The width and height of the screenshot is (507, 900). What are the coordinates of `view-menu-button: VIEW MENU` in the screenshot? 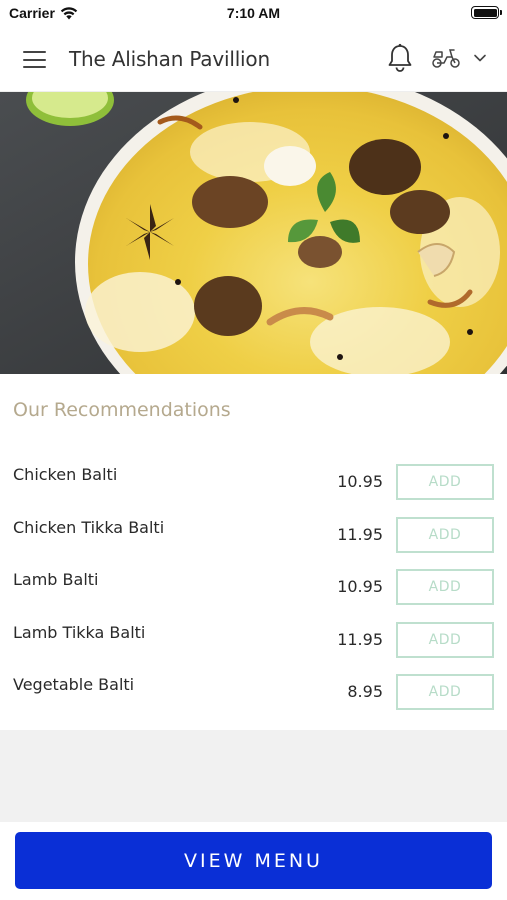 It's located at (253, 860).